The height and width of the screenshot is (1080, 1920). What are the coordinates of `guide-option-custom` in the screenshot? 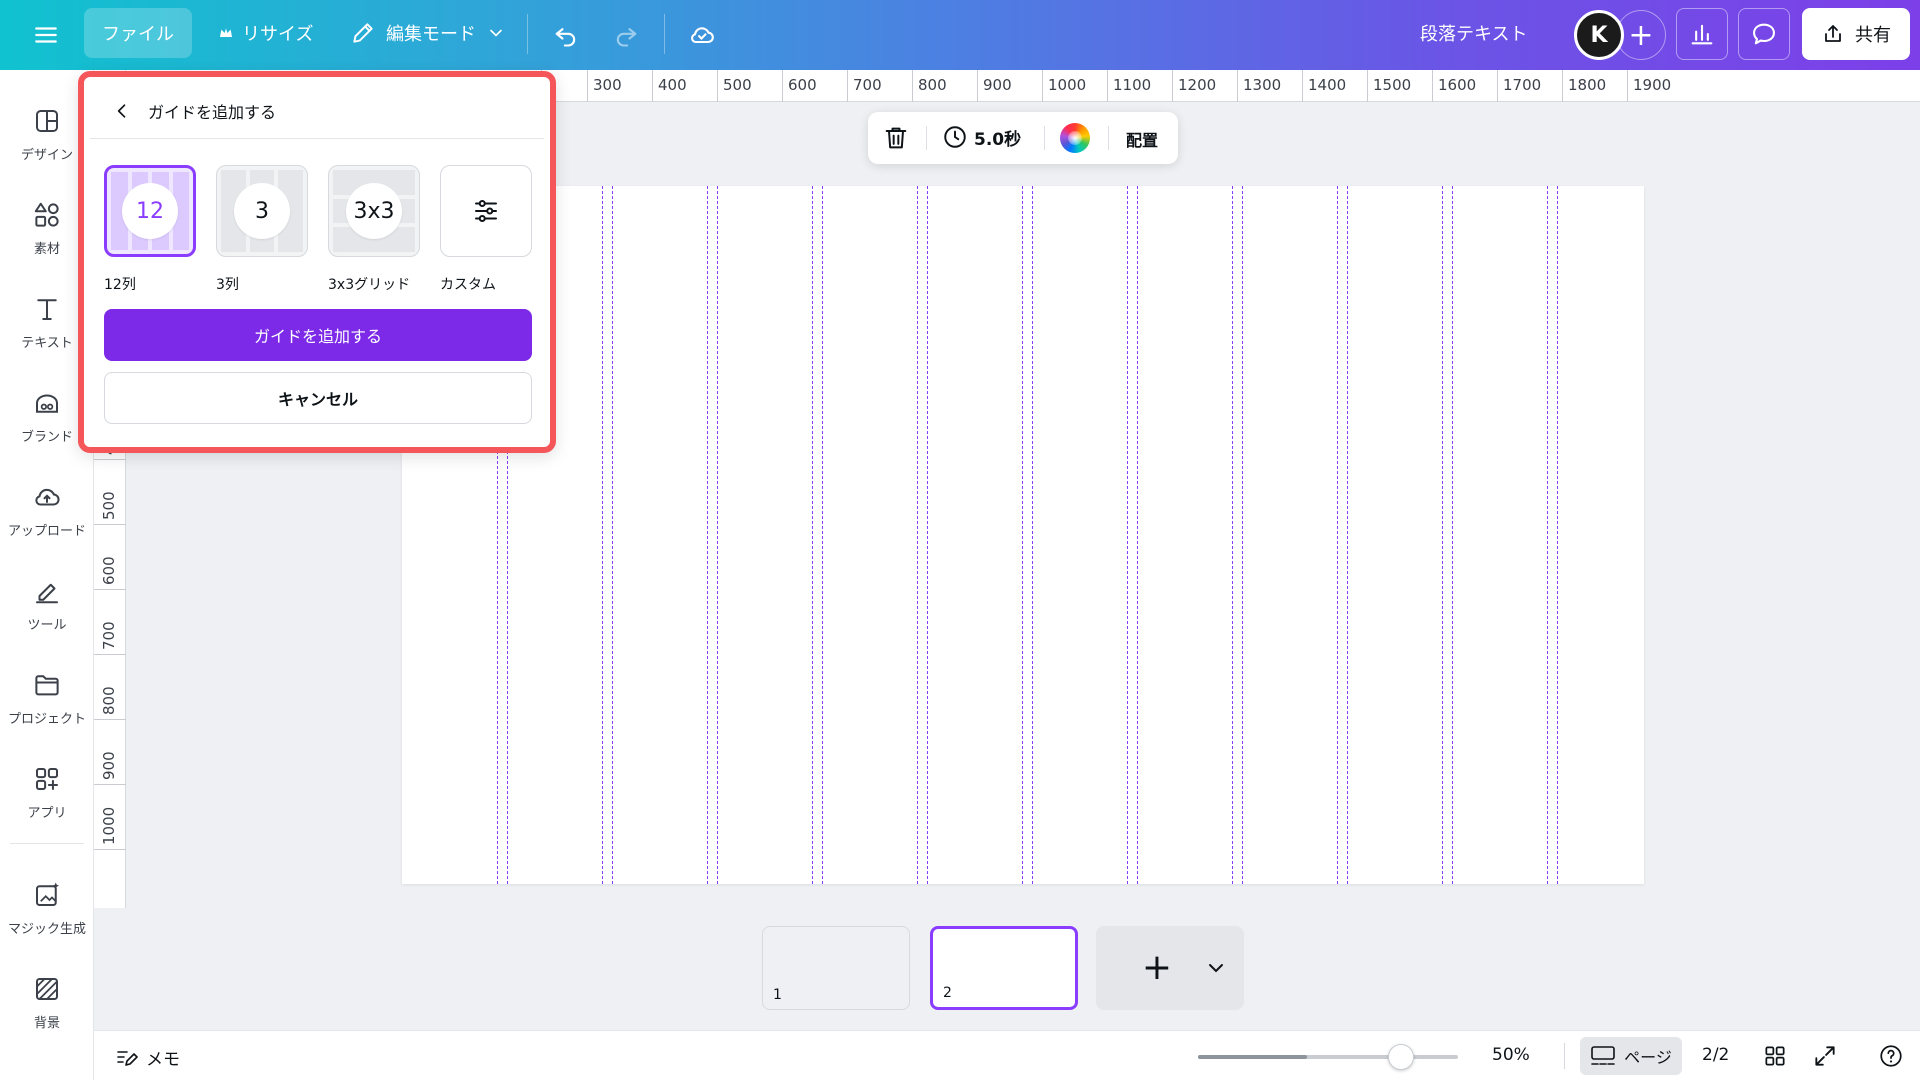 It's located at (486, 211).